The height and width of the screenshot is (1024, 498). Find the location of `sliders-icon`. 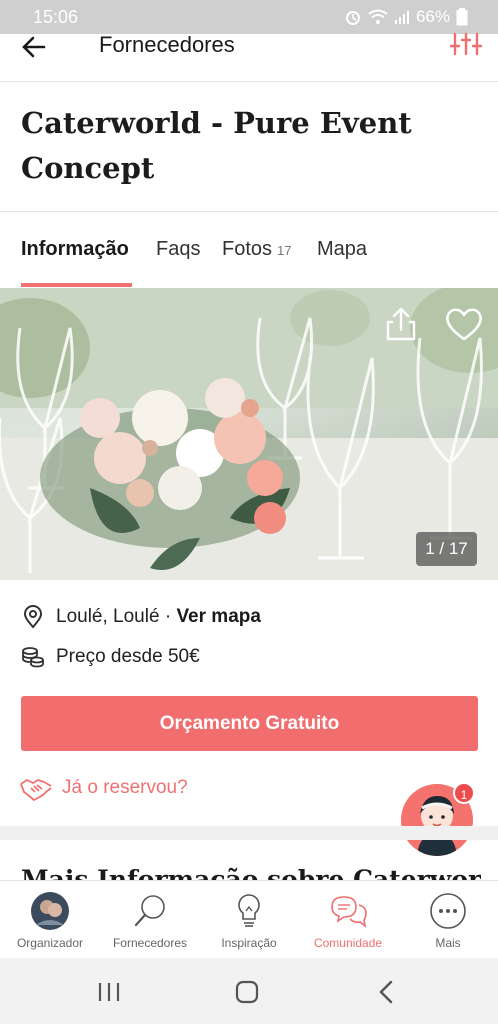

sliders-icon is located at coordinates (466, 44).